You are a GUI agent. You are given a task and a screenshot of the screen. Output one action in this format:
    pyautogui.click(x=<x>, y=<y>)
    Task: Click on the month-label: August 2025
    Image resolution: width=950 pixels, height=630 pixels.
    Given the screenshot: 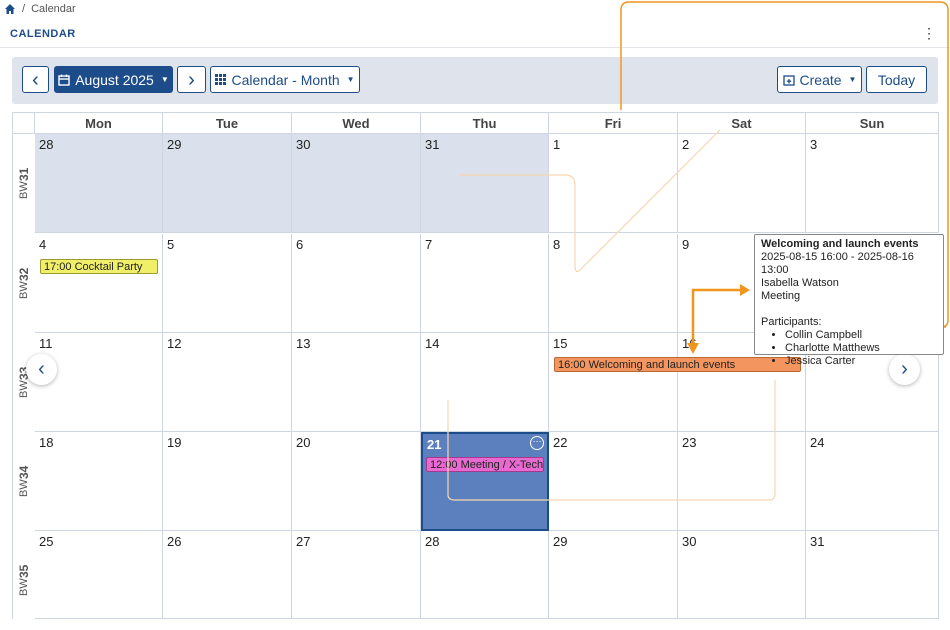 What is the action you would take?
    pyautogui.click(x=114, y=79)
    